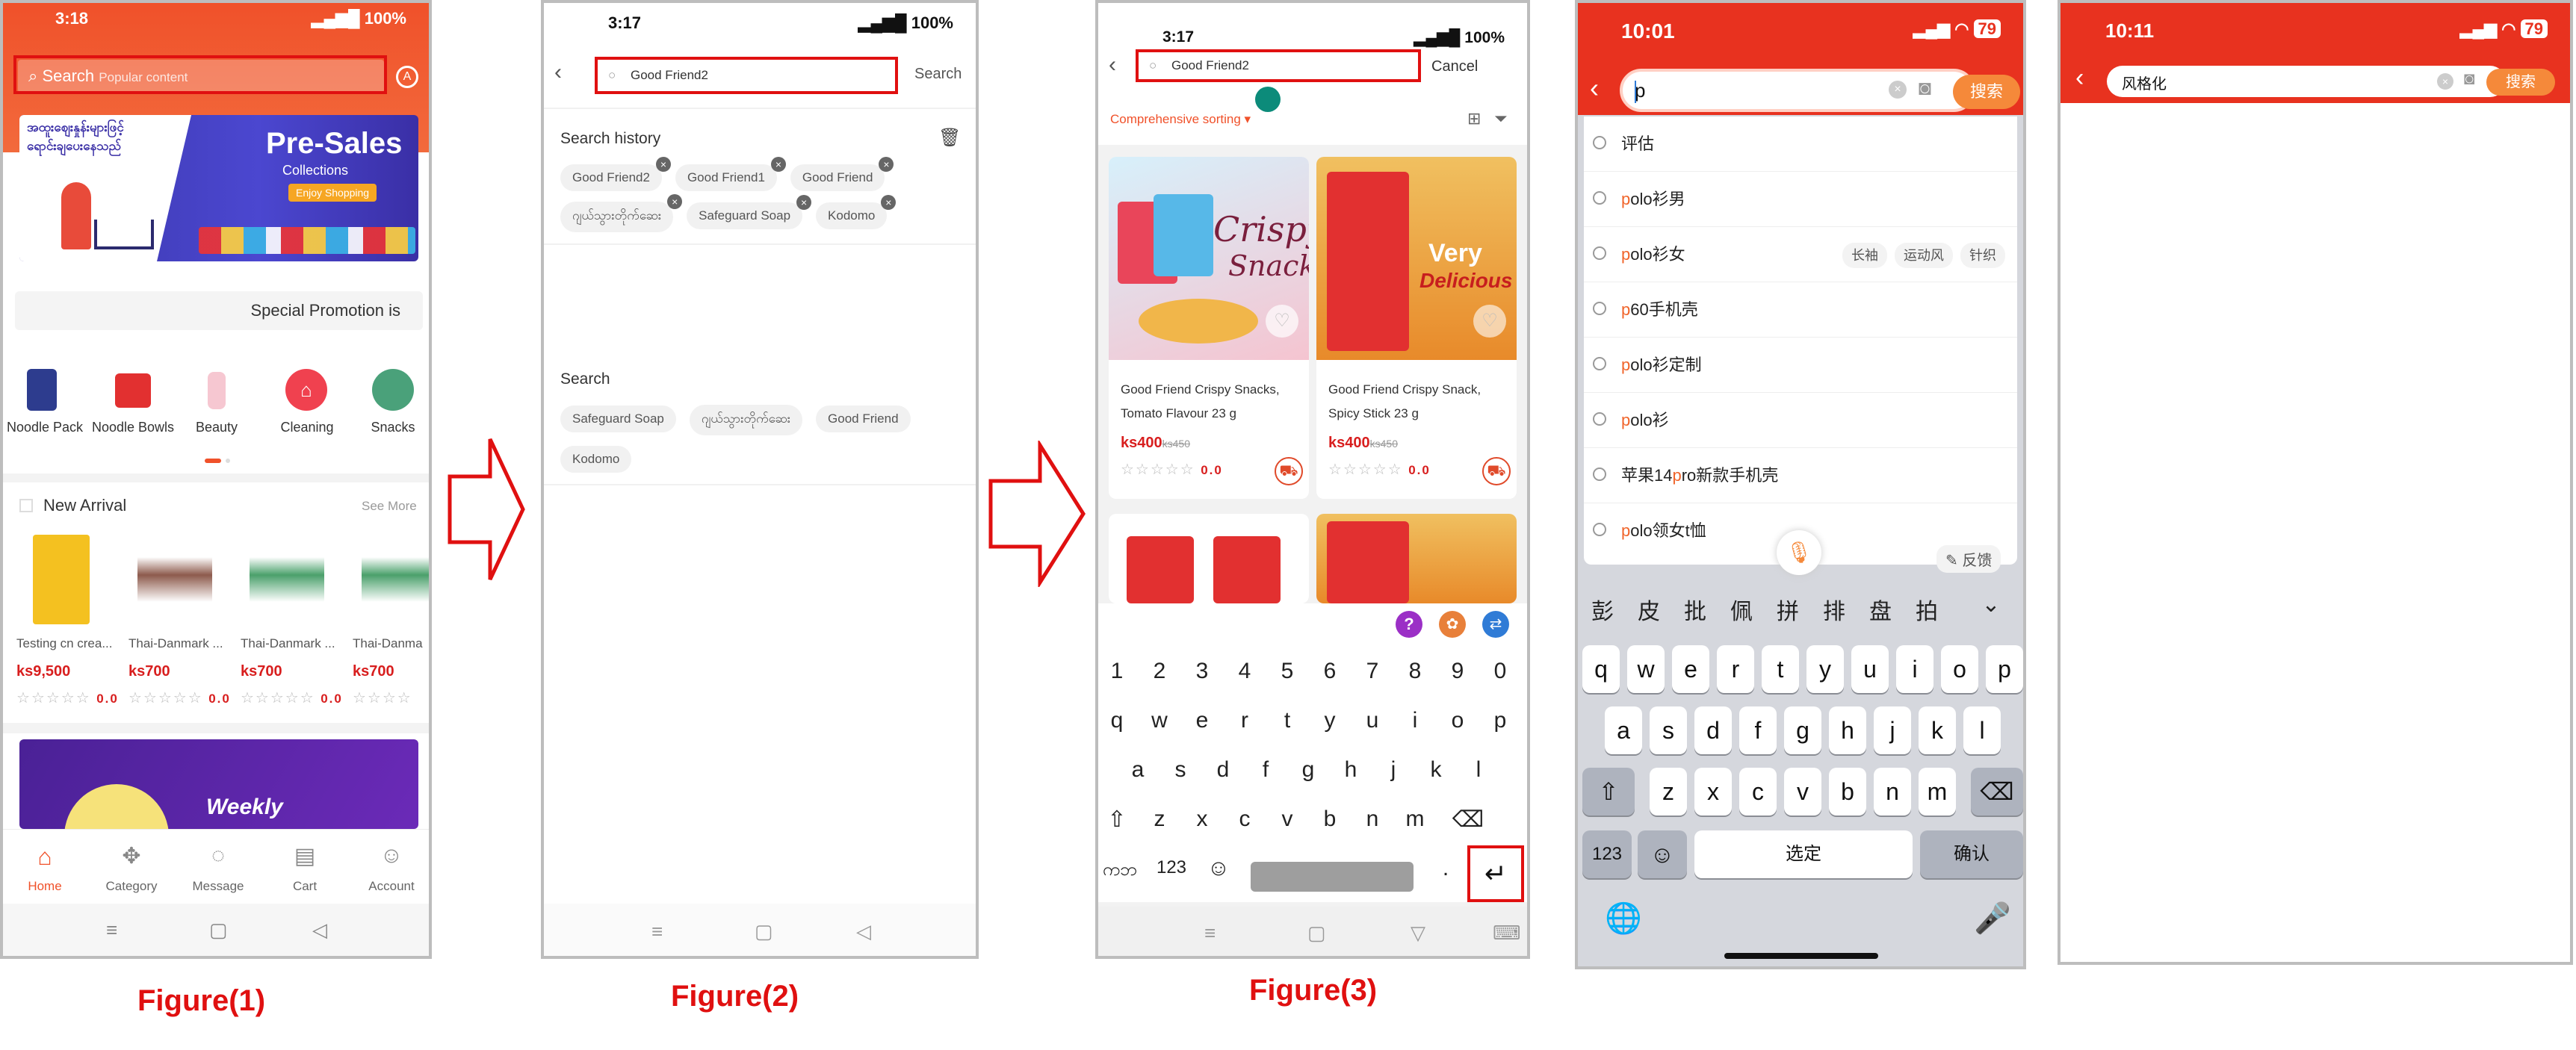  Describe the element at coordinates (1825, 669) in the screenshot. I see `key-y: y` at that location.